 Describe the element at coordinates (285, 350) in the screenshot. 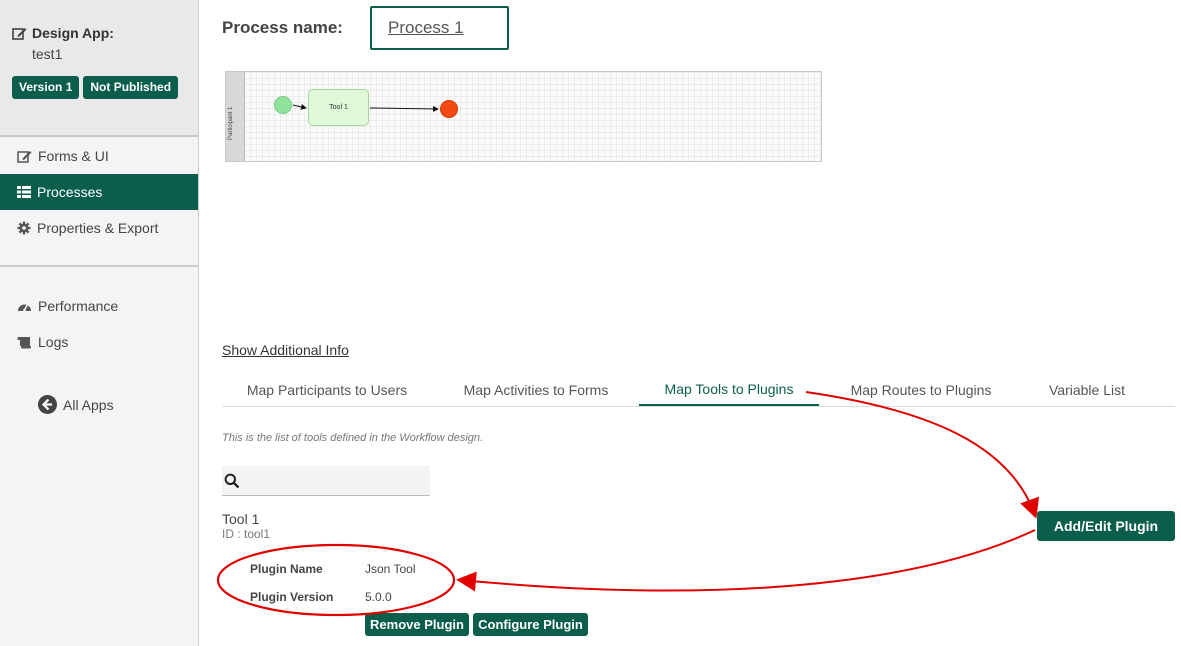

I see `show-additional-info-link: Show Additional Info` at that location.